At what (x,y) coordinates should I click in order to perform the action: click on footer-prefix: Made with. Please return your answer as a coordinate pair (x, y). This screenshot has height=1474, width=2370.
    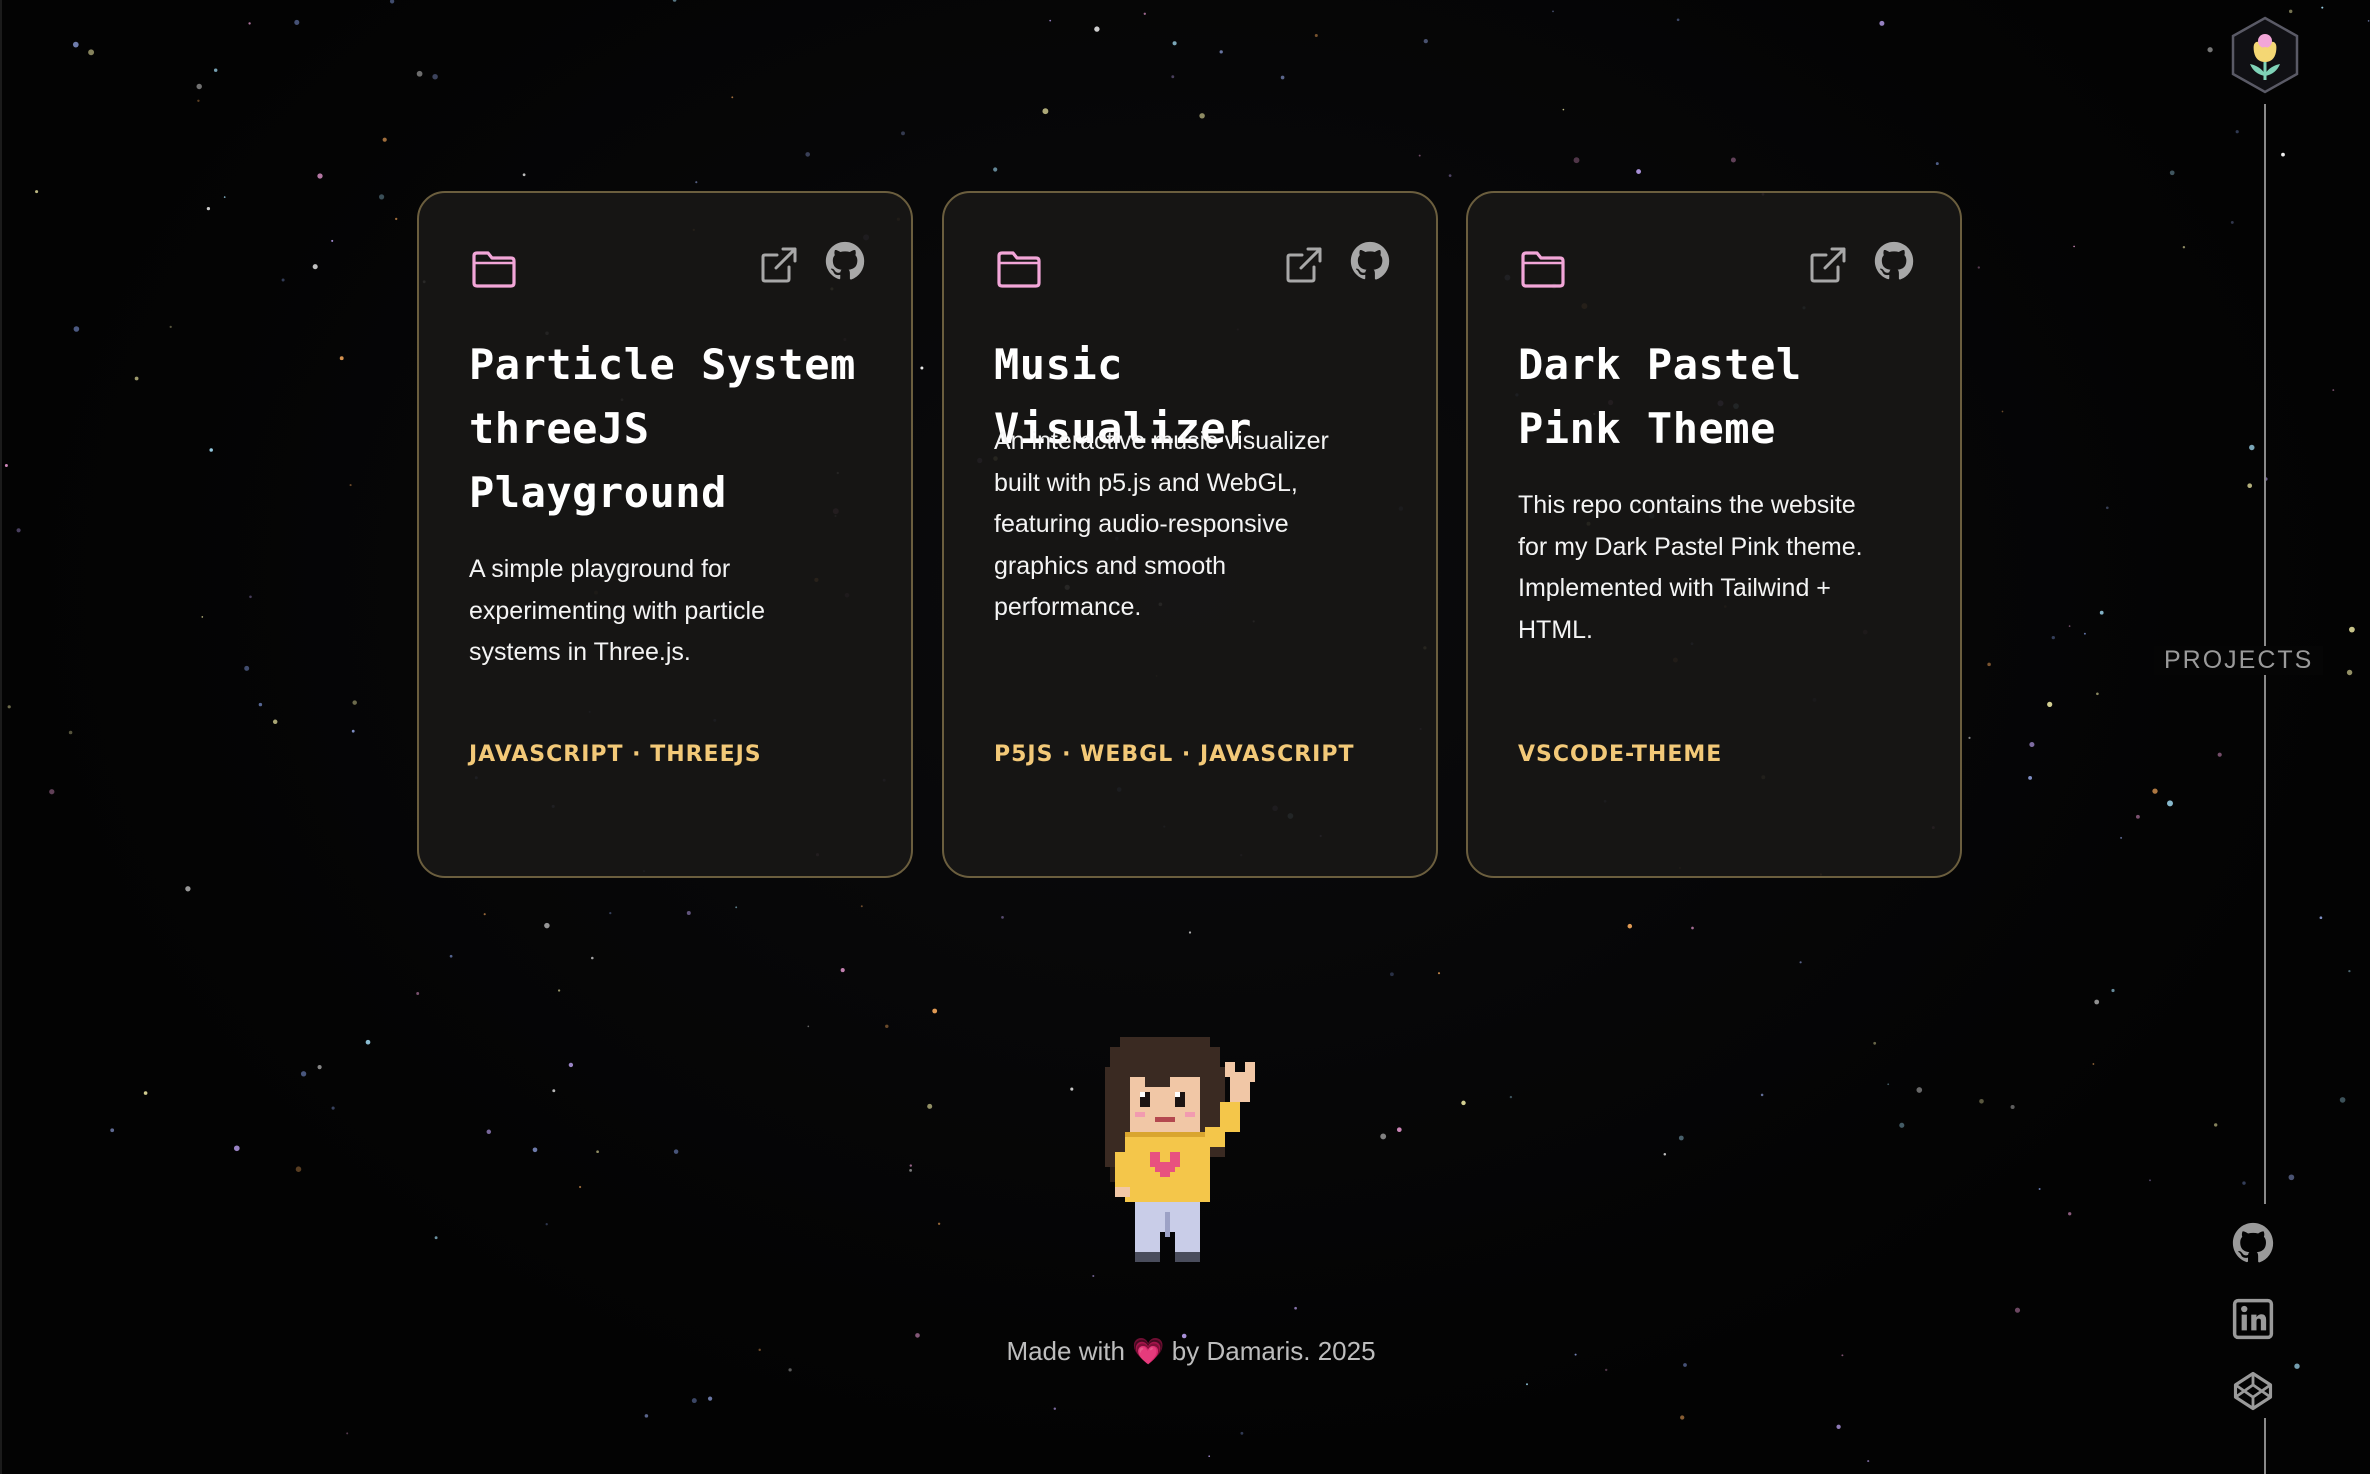
    Looking at the image, I should click on (1065, 1351).